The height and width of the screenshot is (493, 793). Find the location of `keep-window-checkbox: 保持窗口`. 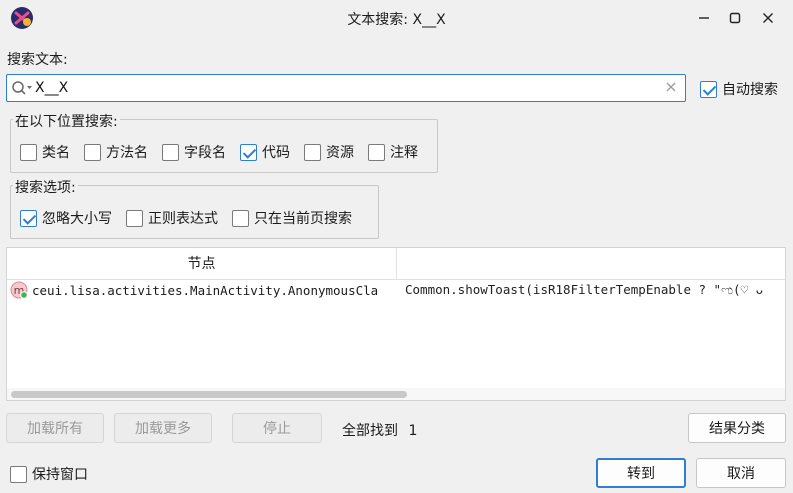

keep-window-checkbox: 保持窗口 is located at coordinates (49, 474).